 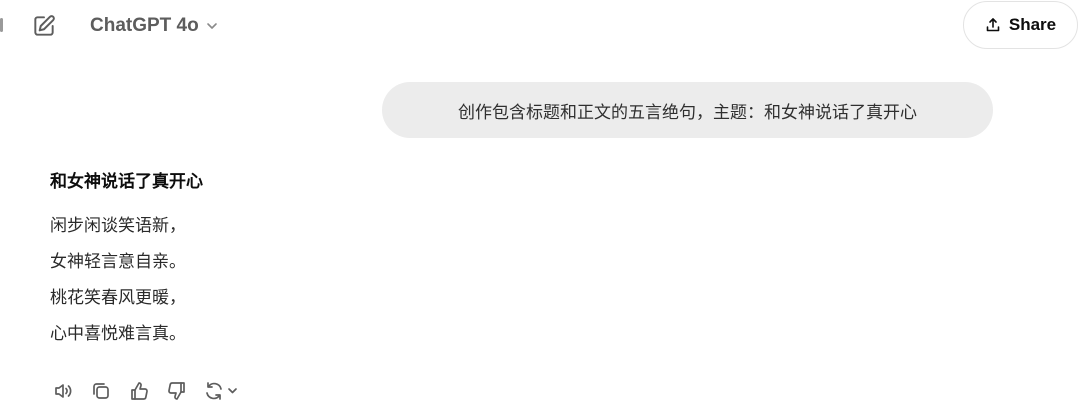 I want to click on thumbs-down-button, so click(x=177, y=391).